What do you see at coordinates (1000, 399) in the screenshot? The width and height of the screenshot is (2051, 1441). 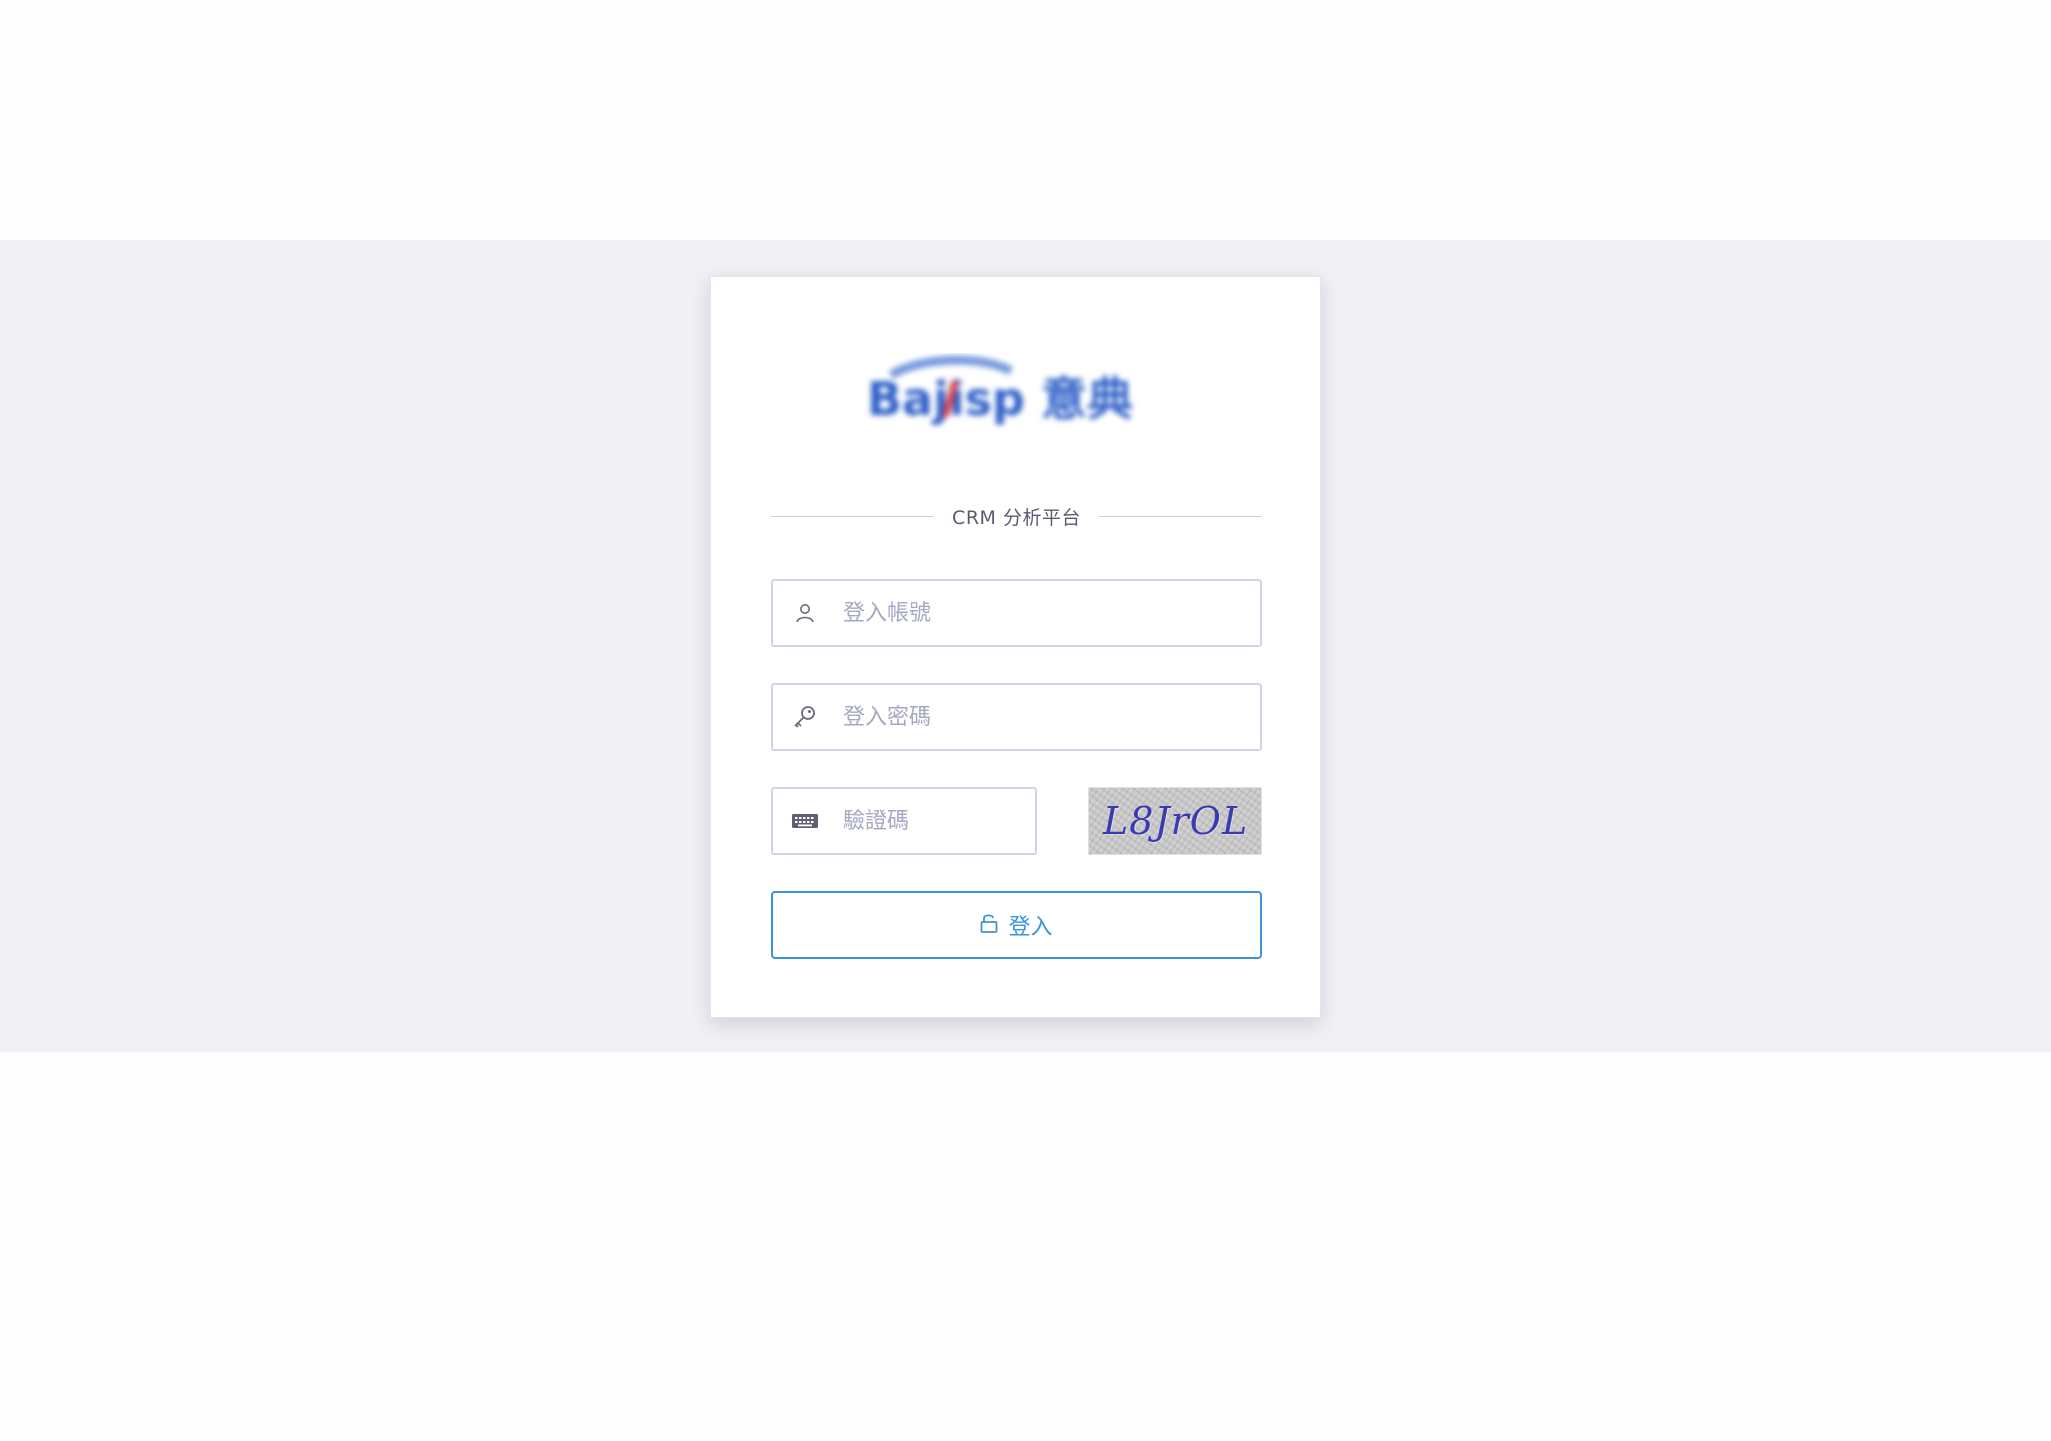 I see `svg-text: Bajisp 意典` at bounding box center [1000, 399].